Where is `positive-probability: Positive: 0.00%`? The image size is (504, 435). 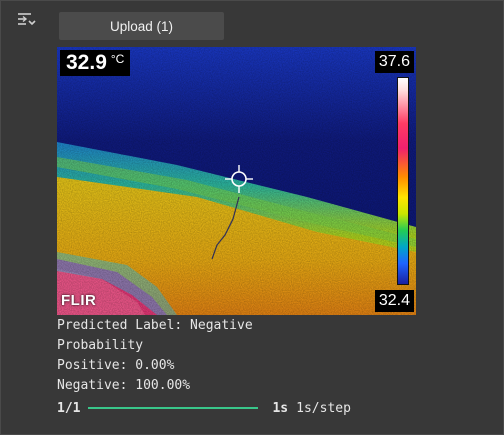 positive-probability: Positive: 0.00% is located at coordinates (116, 365).